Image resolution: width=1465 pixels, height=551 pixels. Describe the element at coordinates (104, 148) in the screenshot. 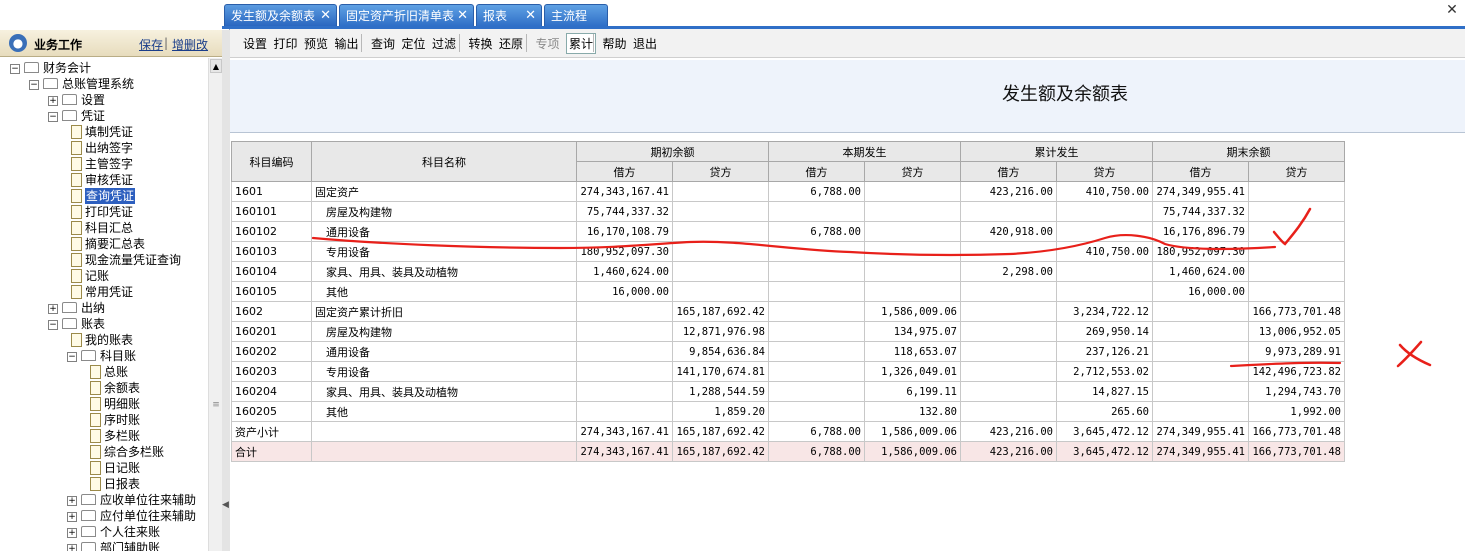

I see `tree-item: 出纳签字` at that location.